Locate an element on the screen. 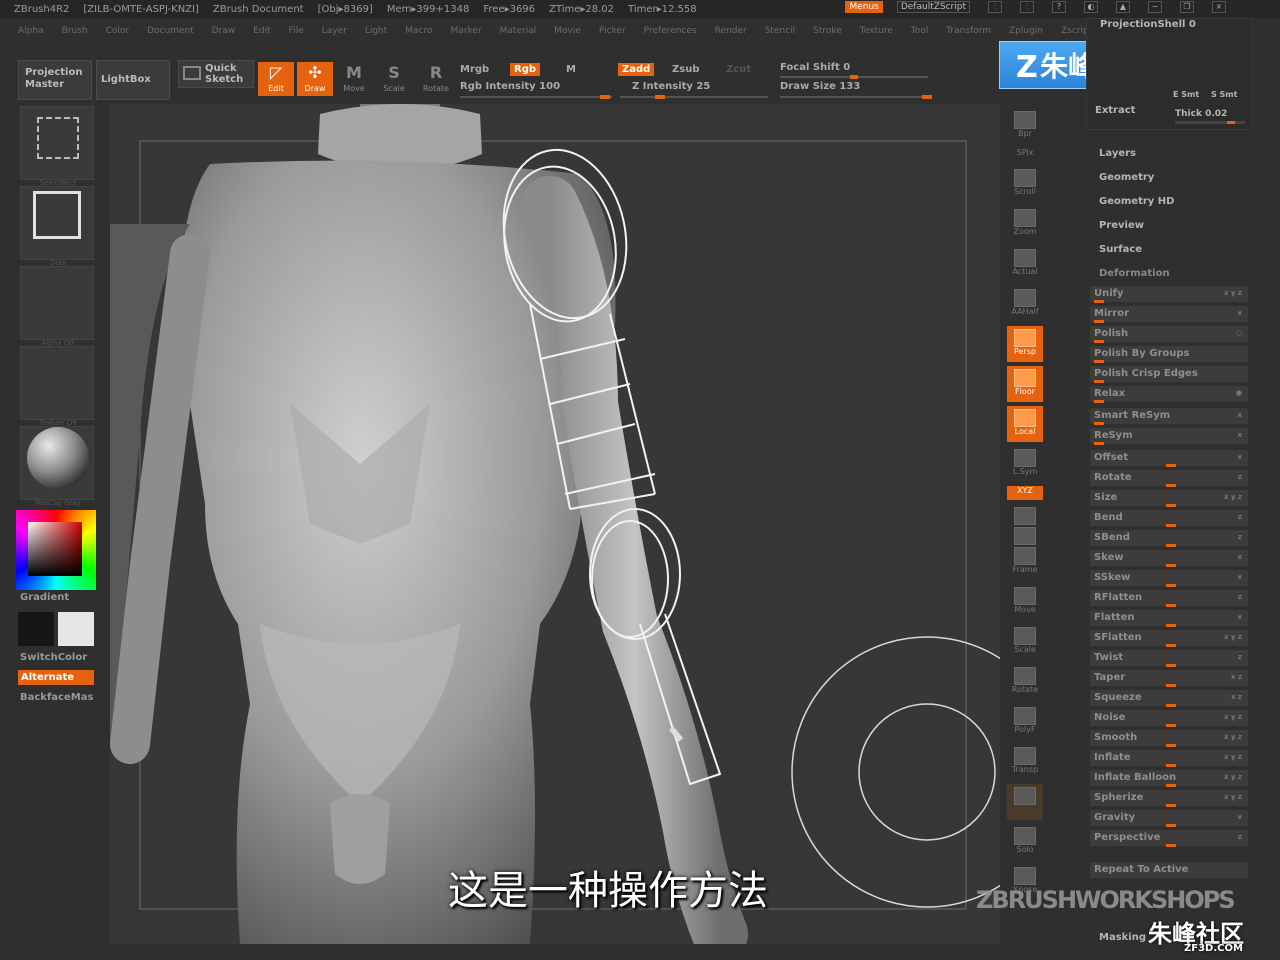  smart-resym-slider-knob is located at coordinates (1099, 423).